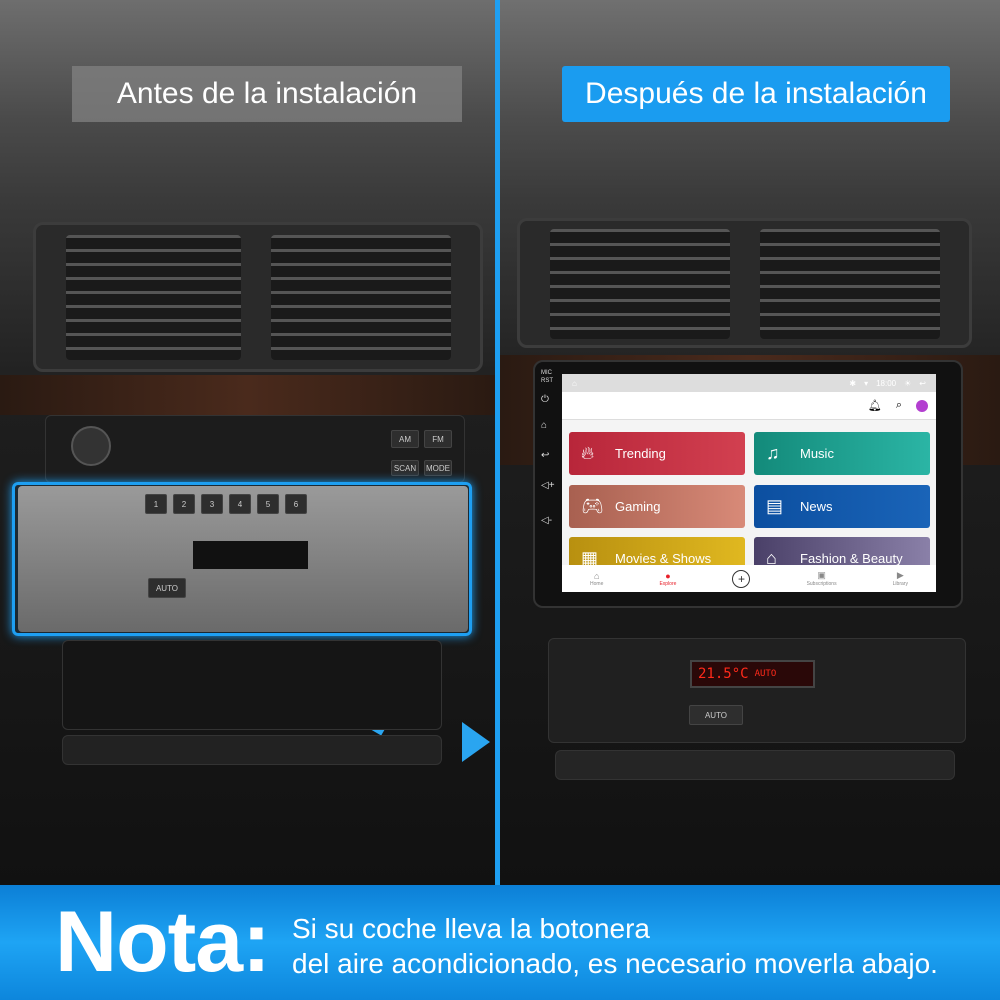 This screenshot has height=1000, width=1000. What do you see at coordinates (548, 485) in the screenshot?
I see `volume-up-icon: ◁+` at bounding box center [548, 485].